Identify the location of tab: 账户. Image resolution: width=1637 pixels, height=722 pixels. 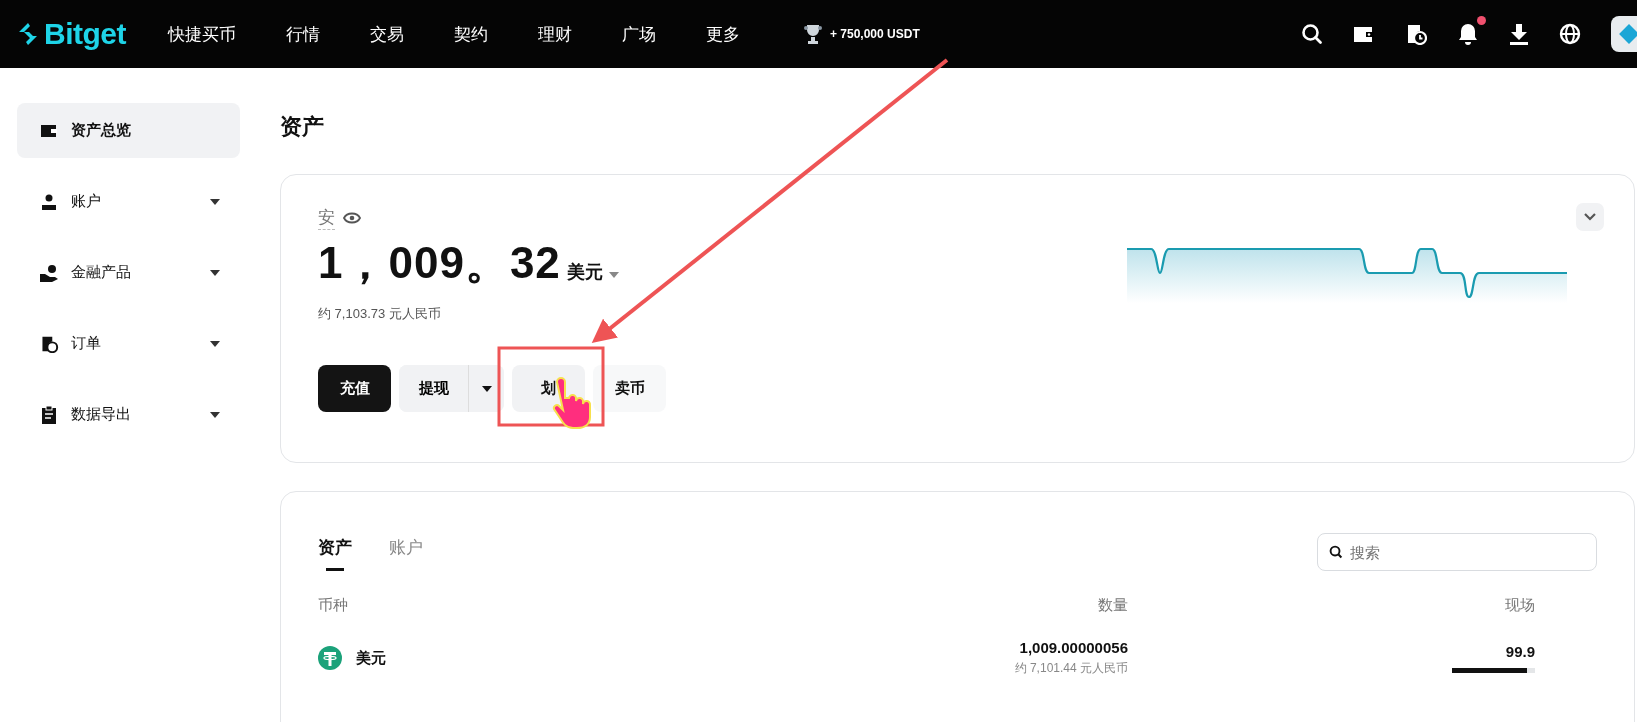
(406, 555).